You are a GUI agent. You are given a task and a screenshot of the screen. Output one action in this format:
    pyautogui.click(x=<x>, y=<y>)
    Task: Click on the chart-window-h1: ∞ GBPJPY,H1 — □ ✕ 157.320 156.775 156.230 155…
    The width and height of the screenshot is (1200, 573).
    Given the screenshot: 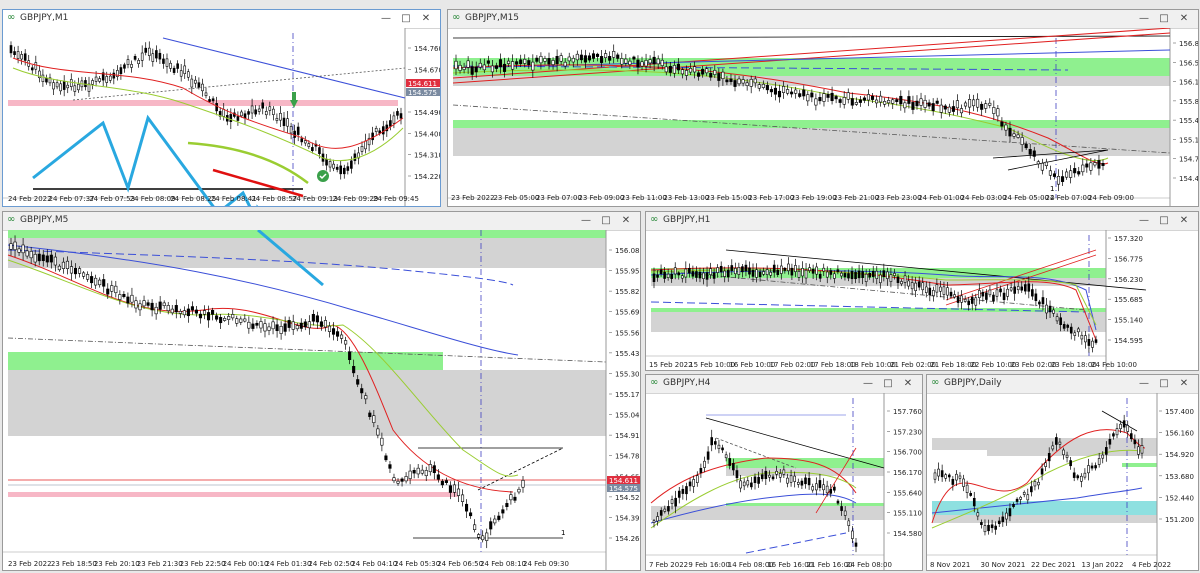 What is the action you would take?
    pyautogui.click(x=922, y=291)
    